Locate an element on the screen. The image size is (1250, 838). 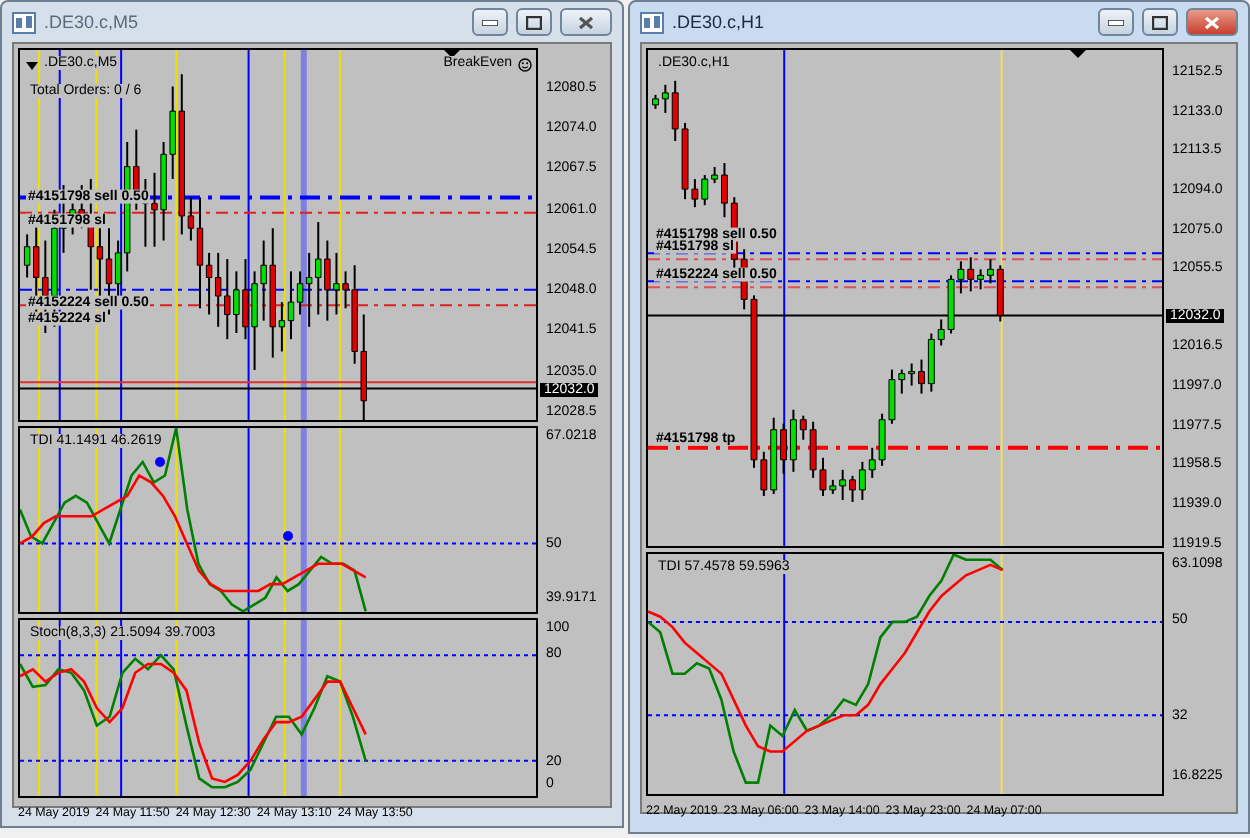
signal-dot is located at coordinates (159, 461).